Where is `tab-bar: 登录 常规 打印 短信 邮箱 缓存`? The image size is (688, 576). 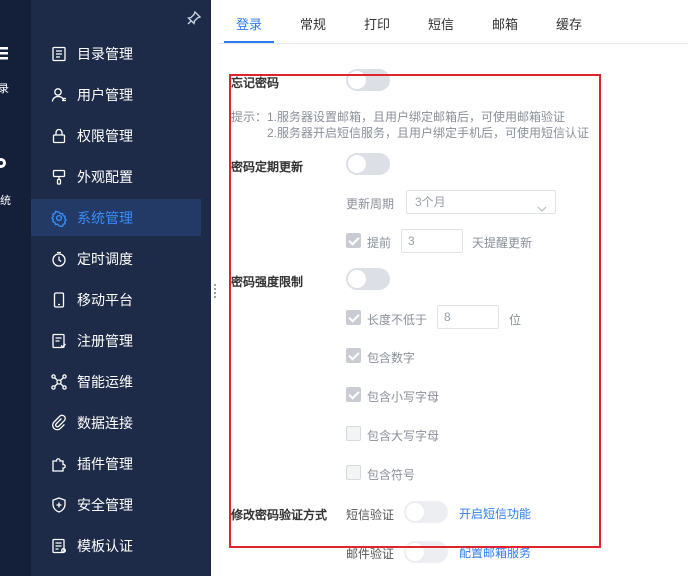 tab-bar: 登录 常规 打印 短信 邮箱 缓存 is located at coordinates (453, 22).